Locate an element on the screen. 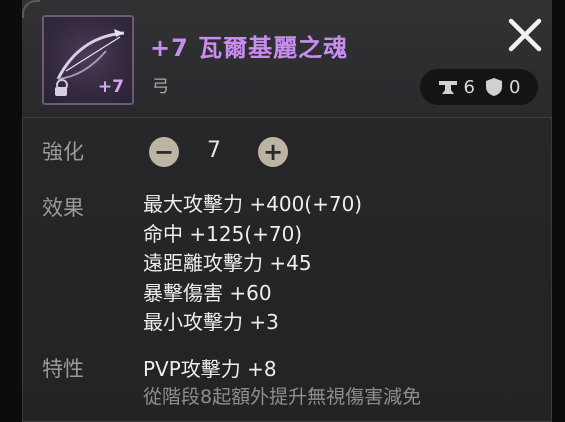 This screenshot has width=565, height=422. enhance-level-badge: +7 is located at coordinates (110, 87).